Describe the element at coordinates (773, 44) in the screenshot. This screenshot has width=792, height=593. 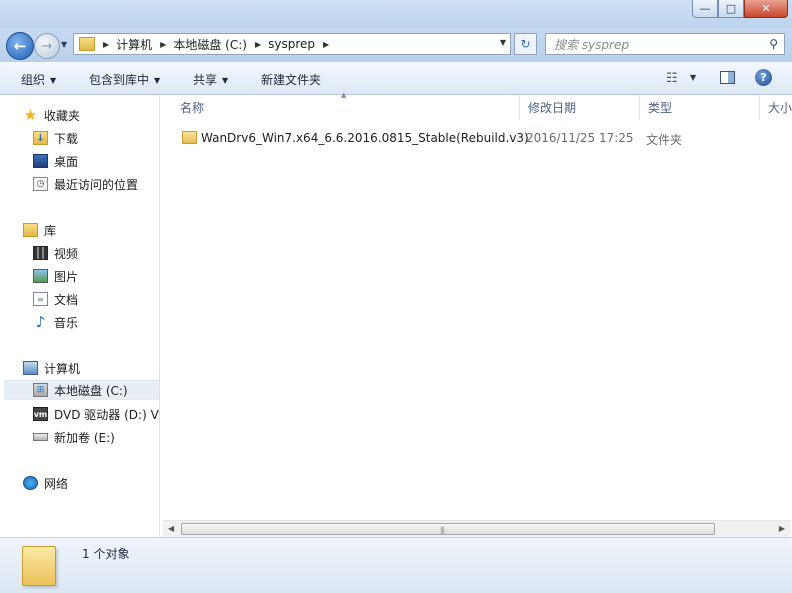
I see `search-icon: ⚲` at that location.